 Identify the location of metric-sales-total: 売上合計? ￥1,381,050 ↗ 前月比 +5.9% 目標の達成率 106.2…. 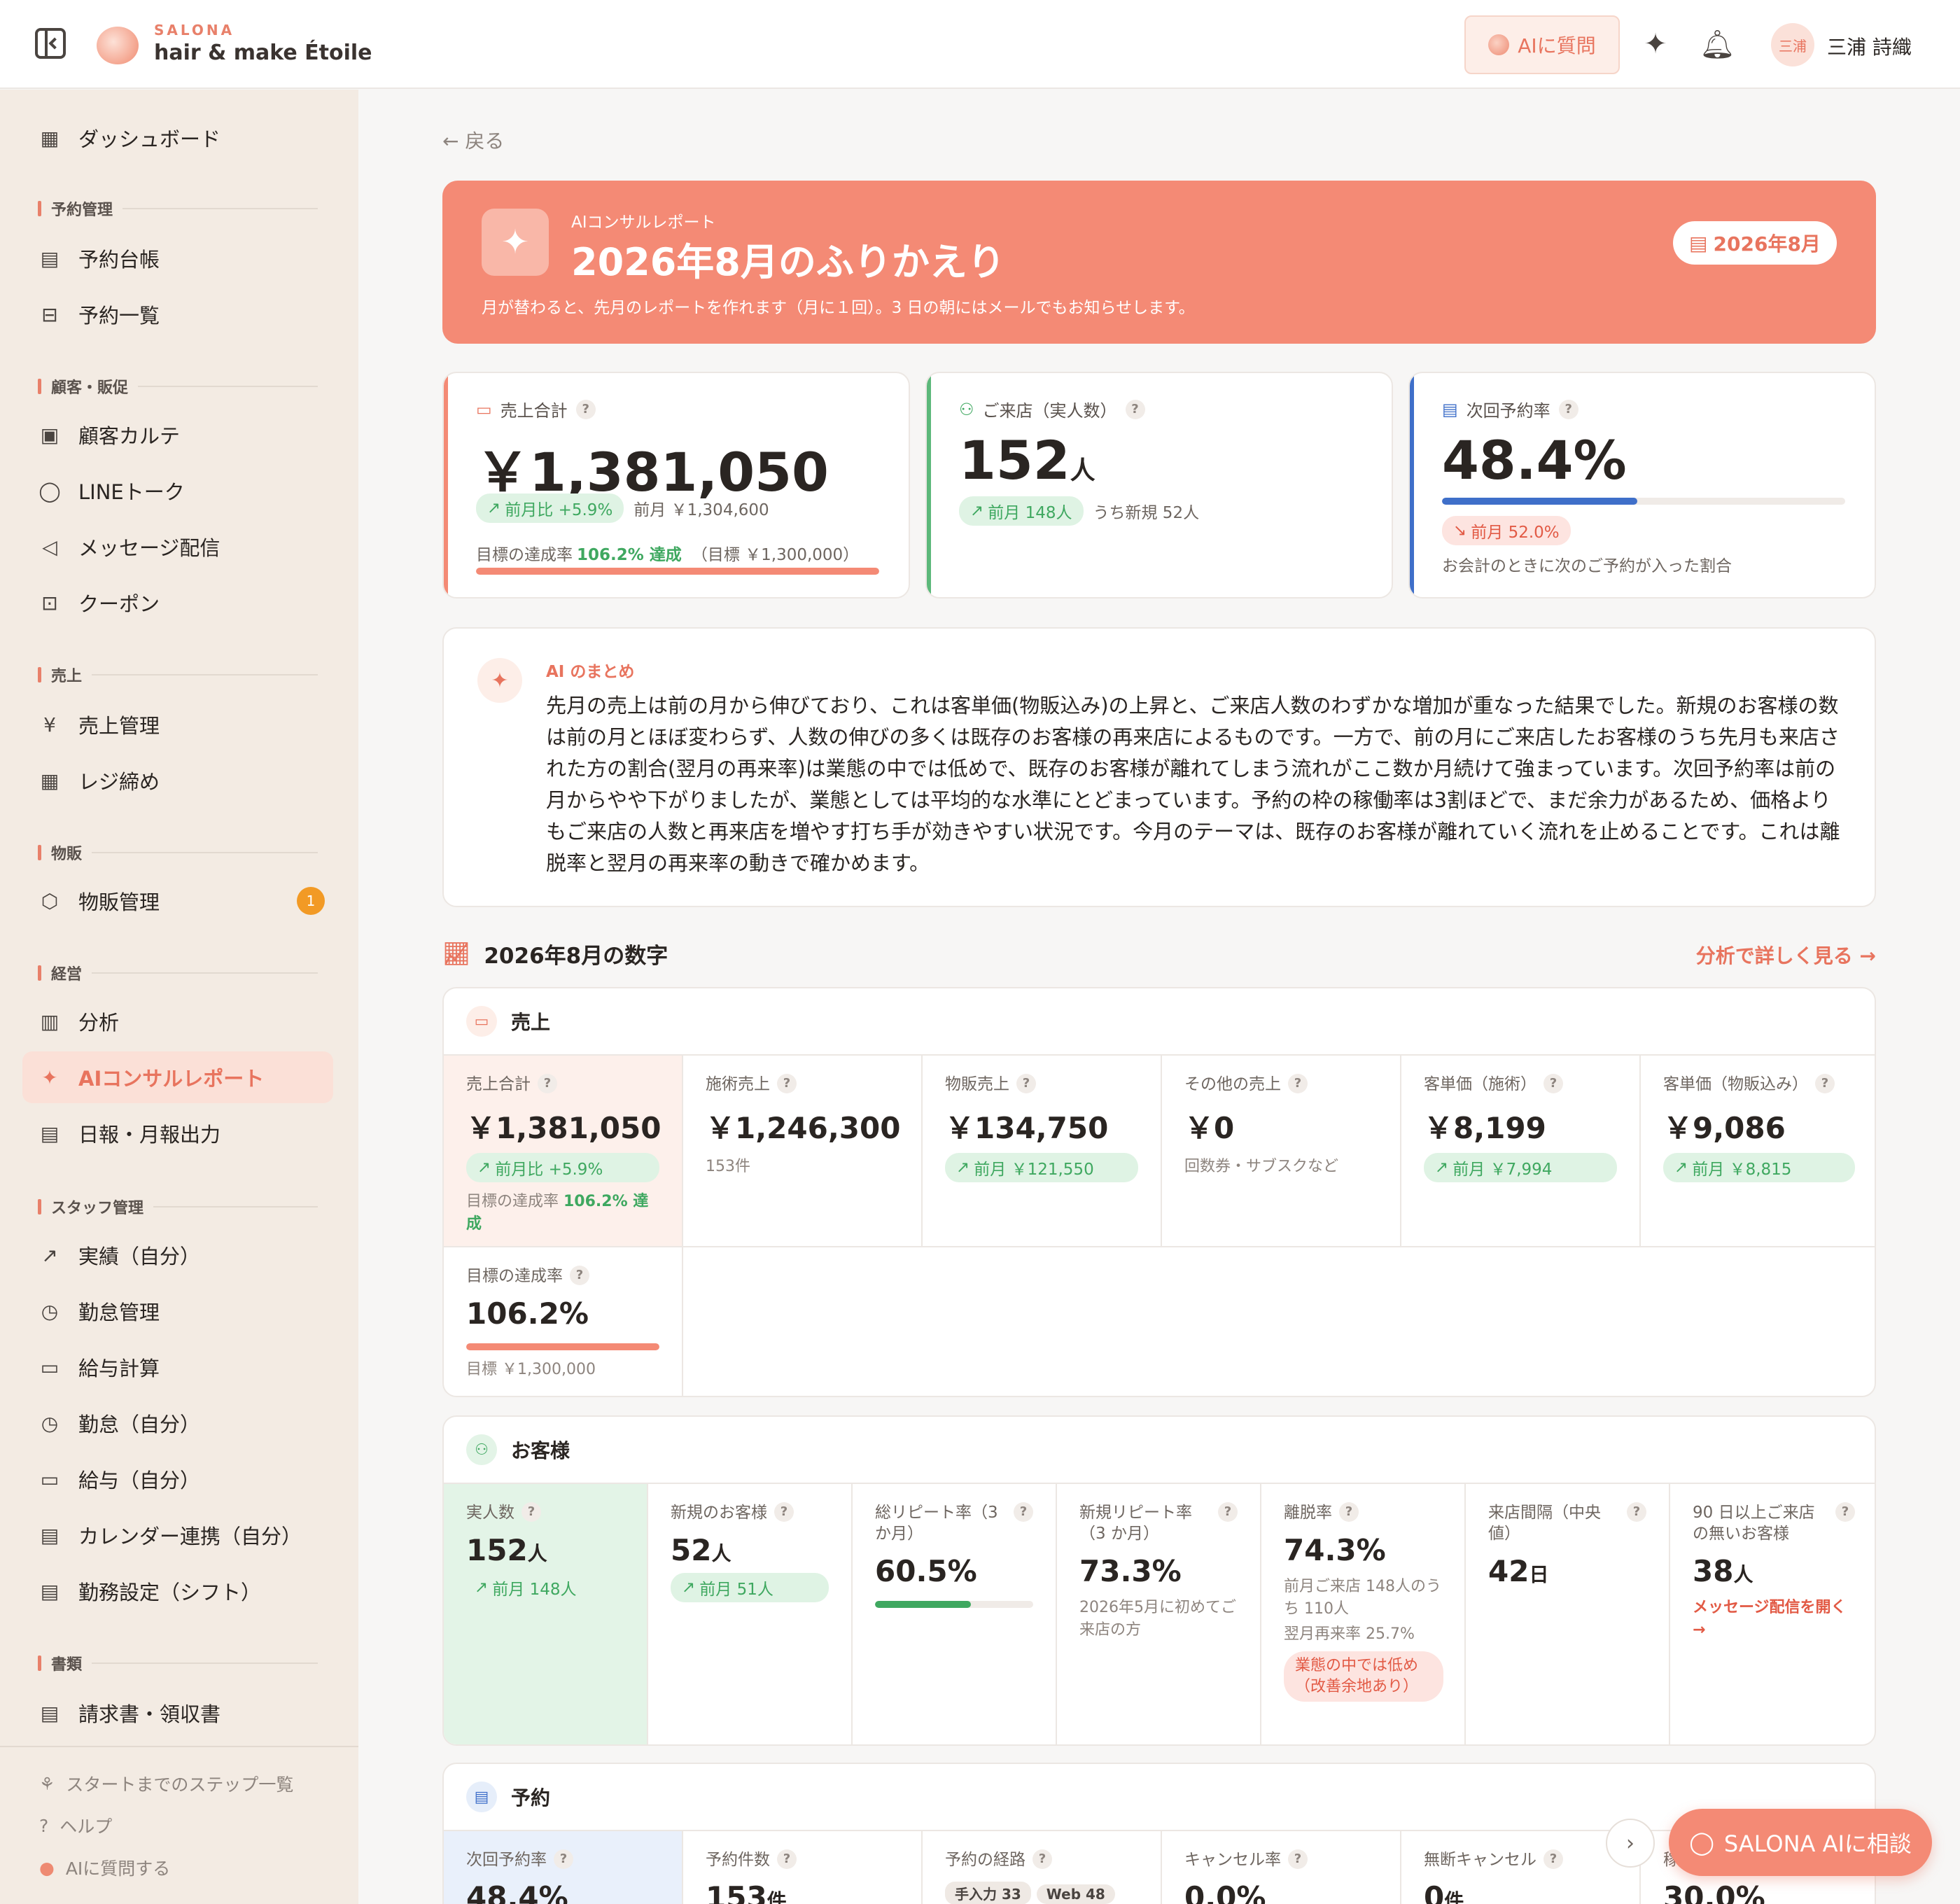
(563, 1151).